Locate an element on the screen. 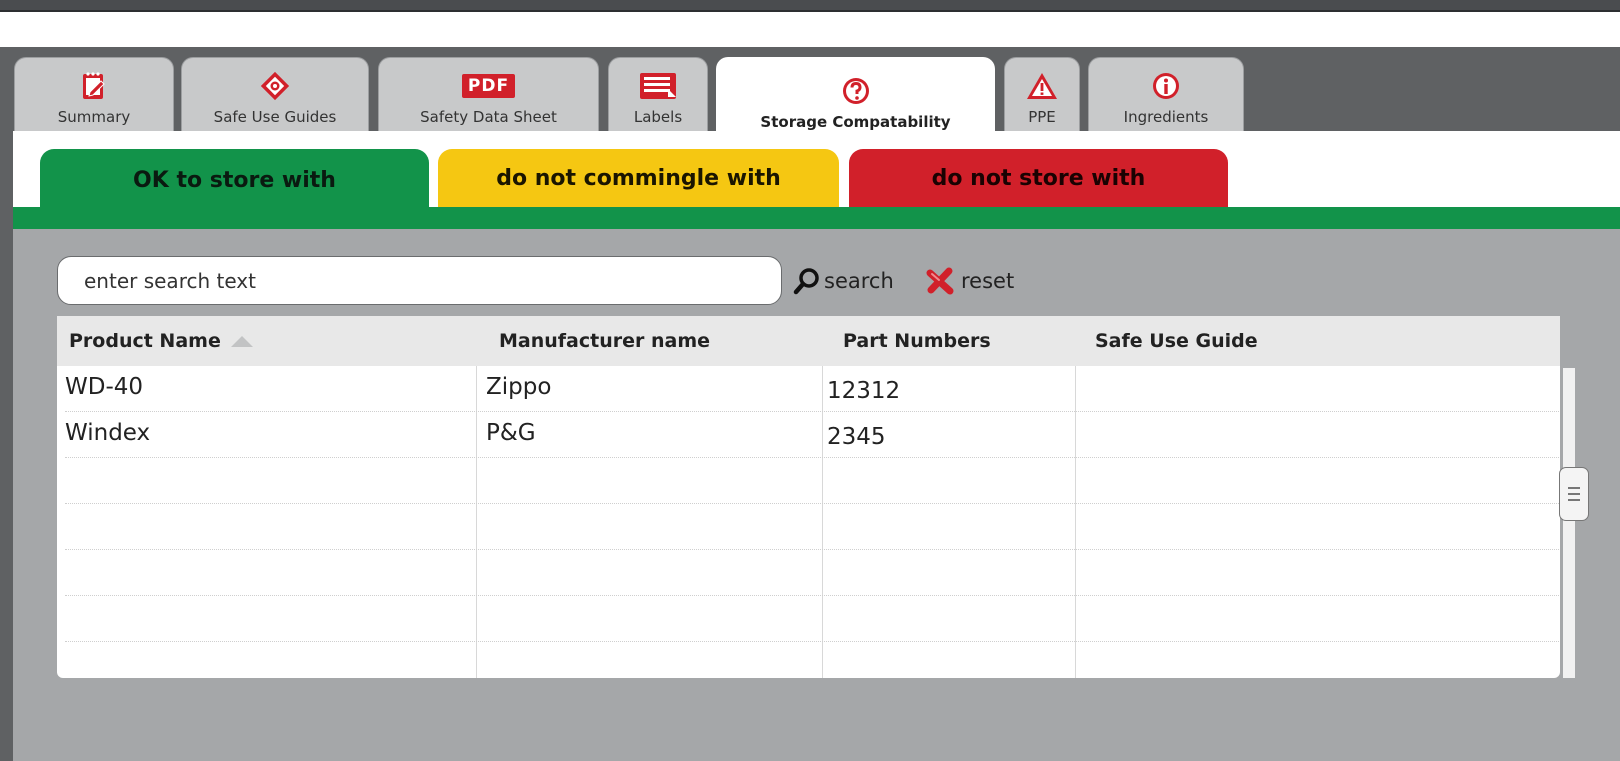 This screenshot has width=1620, height=761. tab-no-commingle-label: do not commingle with is located at coordinates (638, 178).